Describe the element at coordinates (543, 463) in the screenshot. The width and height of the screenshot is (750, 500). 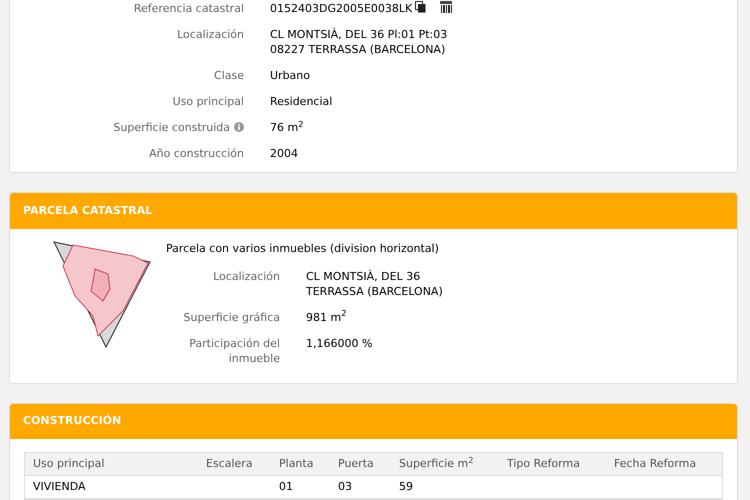
I see `column-header: Tipo Reforma` at that location.